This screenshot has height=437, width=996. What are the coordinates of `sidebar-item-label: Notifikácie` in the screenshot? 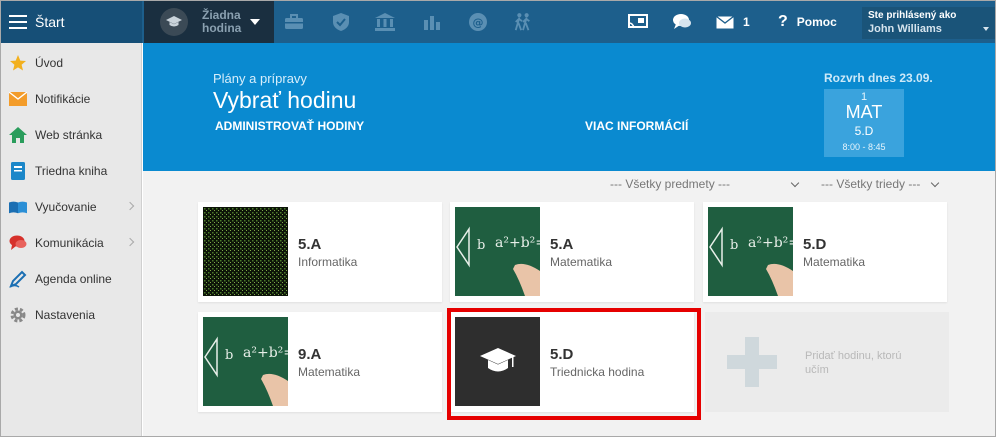 It's located at (63, 99).